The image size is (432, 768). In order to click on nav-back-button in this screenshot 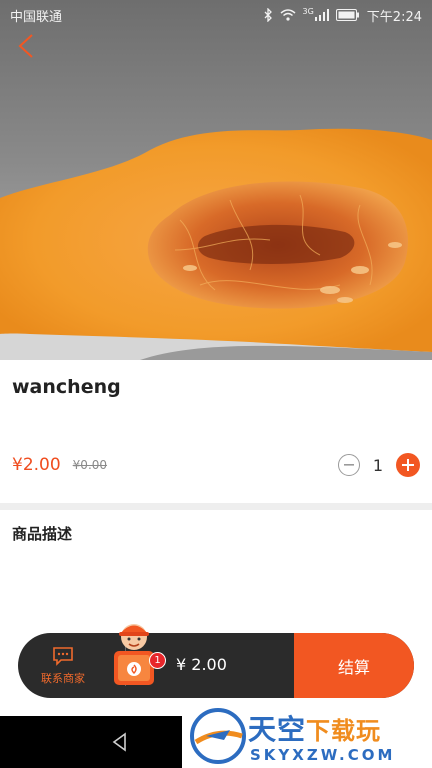, I will do `click(120, 742)`.